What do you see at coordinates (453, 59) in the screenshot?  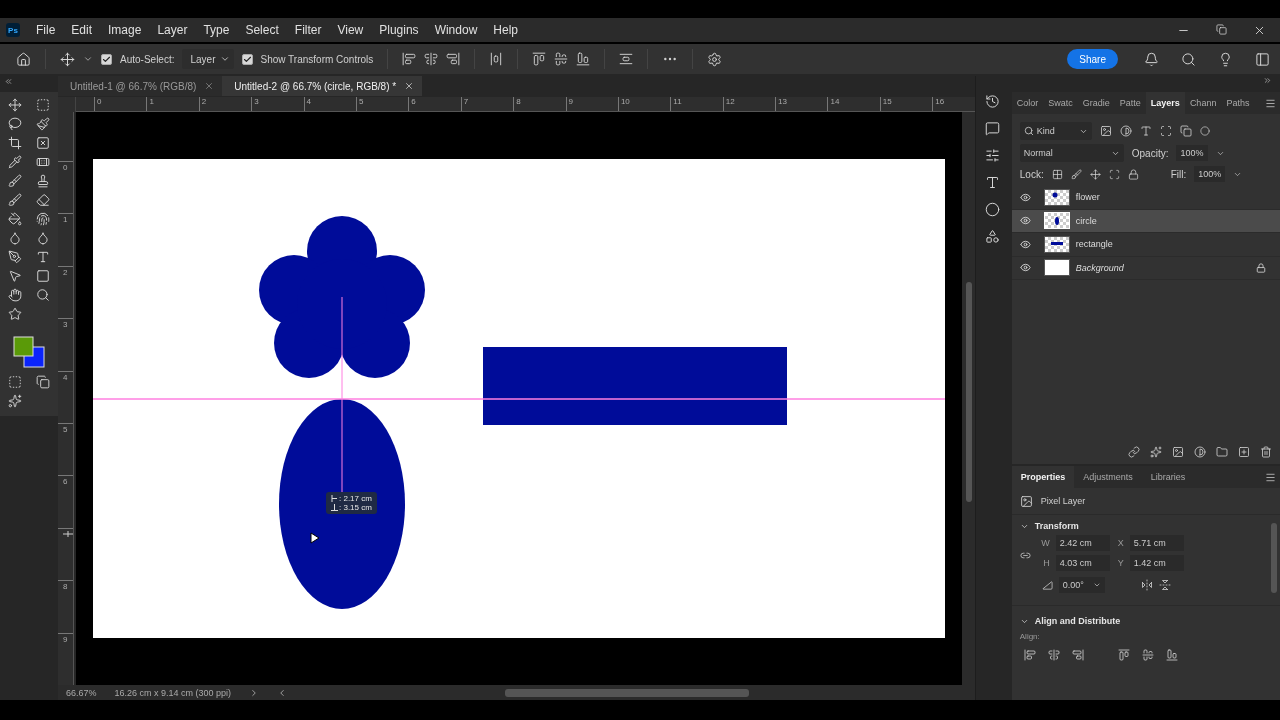 I see `align-right-icon` at bounding box center [453, 59].